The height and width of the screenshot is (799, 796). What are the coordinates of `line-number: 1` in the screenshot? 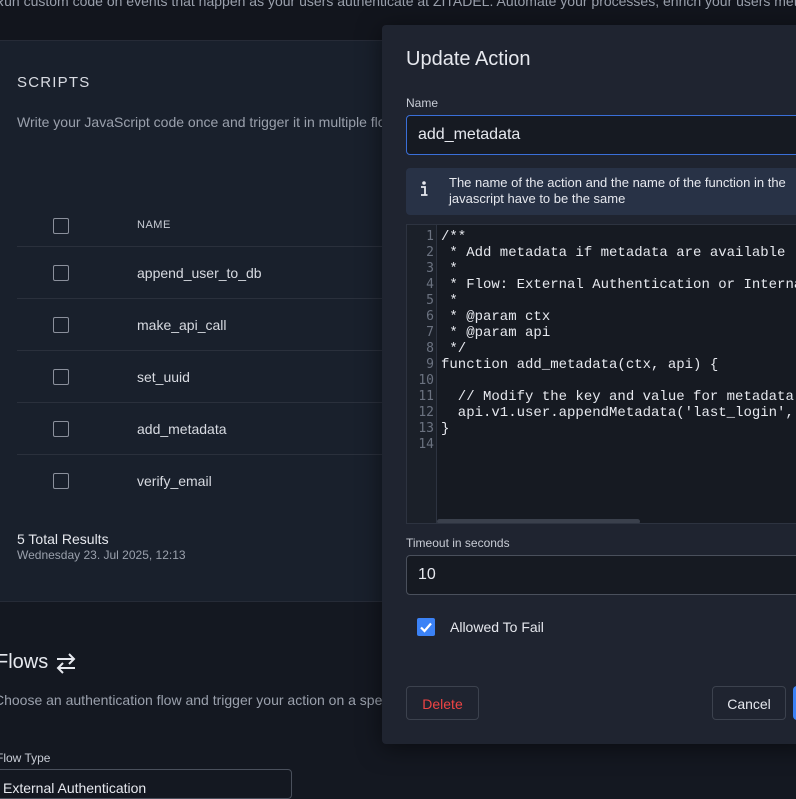 It's located at (430, 236).